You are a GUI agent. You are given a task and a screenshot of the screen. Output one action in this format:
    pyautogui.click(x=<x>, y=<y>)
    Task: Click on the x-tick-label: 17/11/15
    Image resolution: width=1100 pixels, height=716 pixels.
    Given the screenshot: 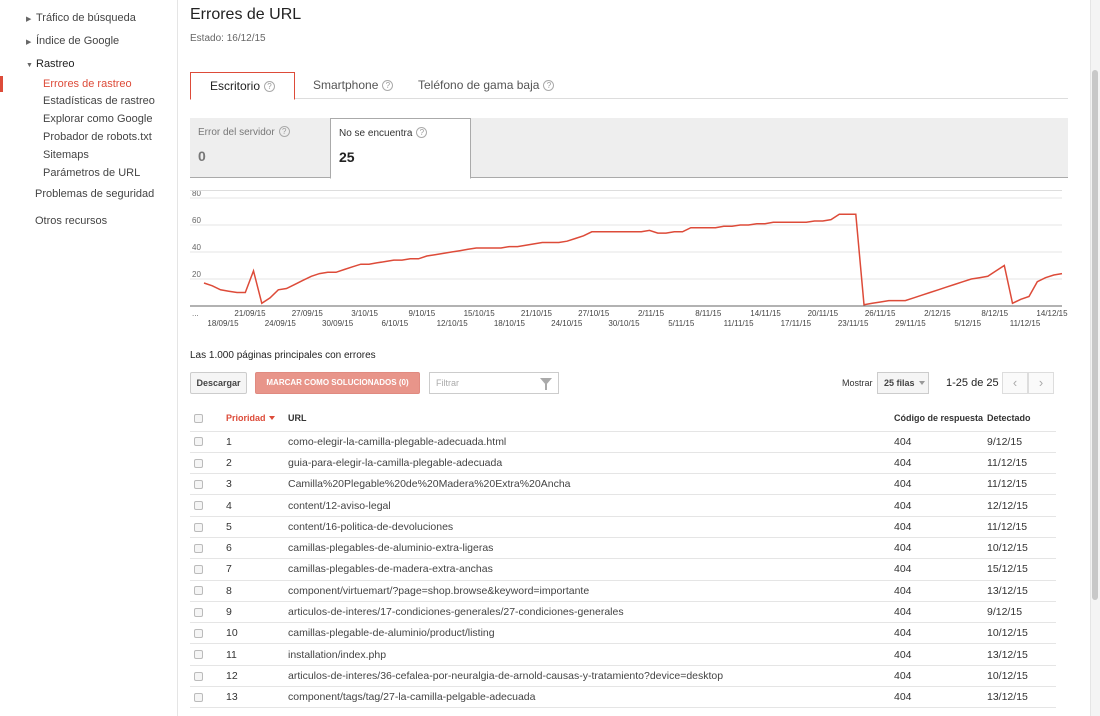 What is the action you would take?
    pyautogui.click(x=796, y=323)
    